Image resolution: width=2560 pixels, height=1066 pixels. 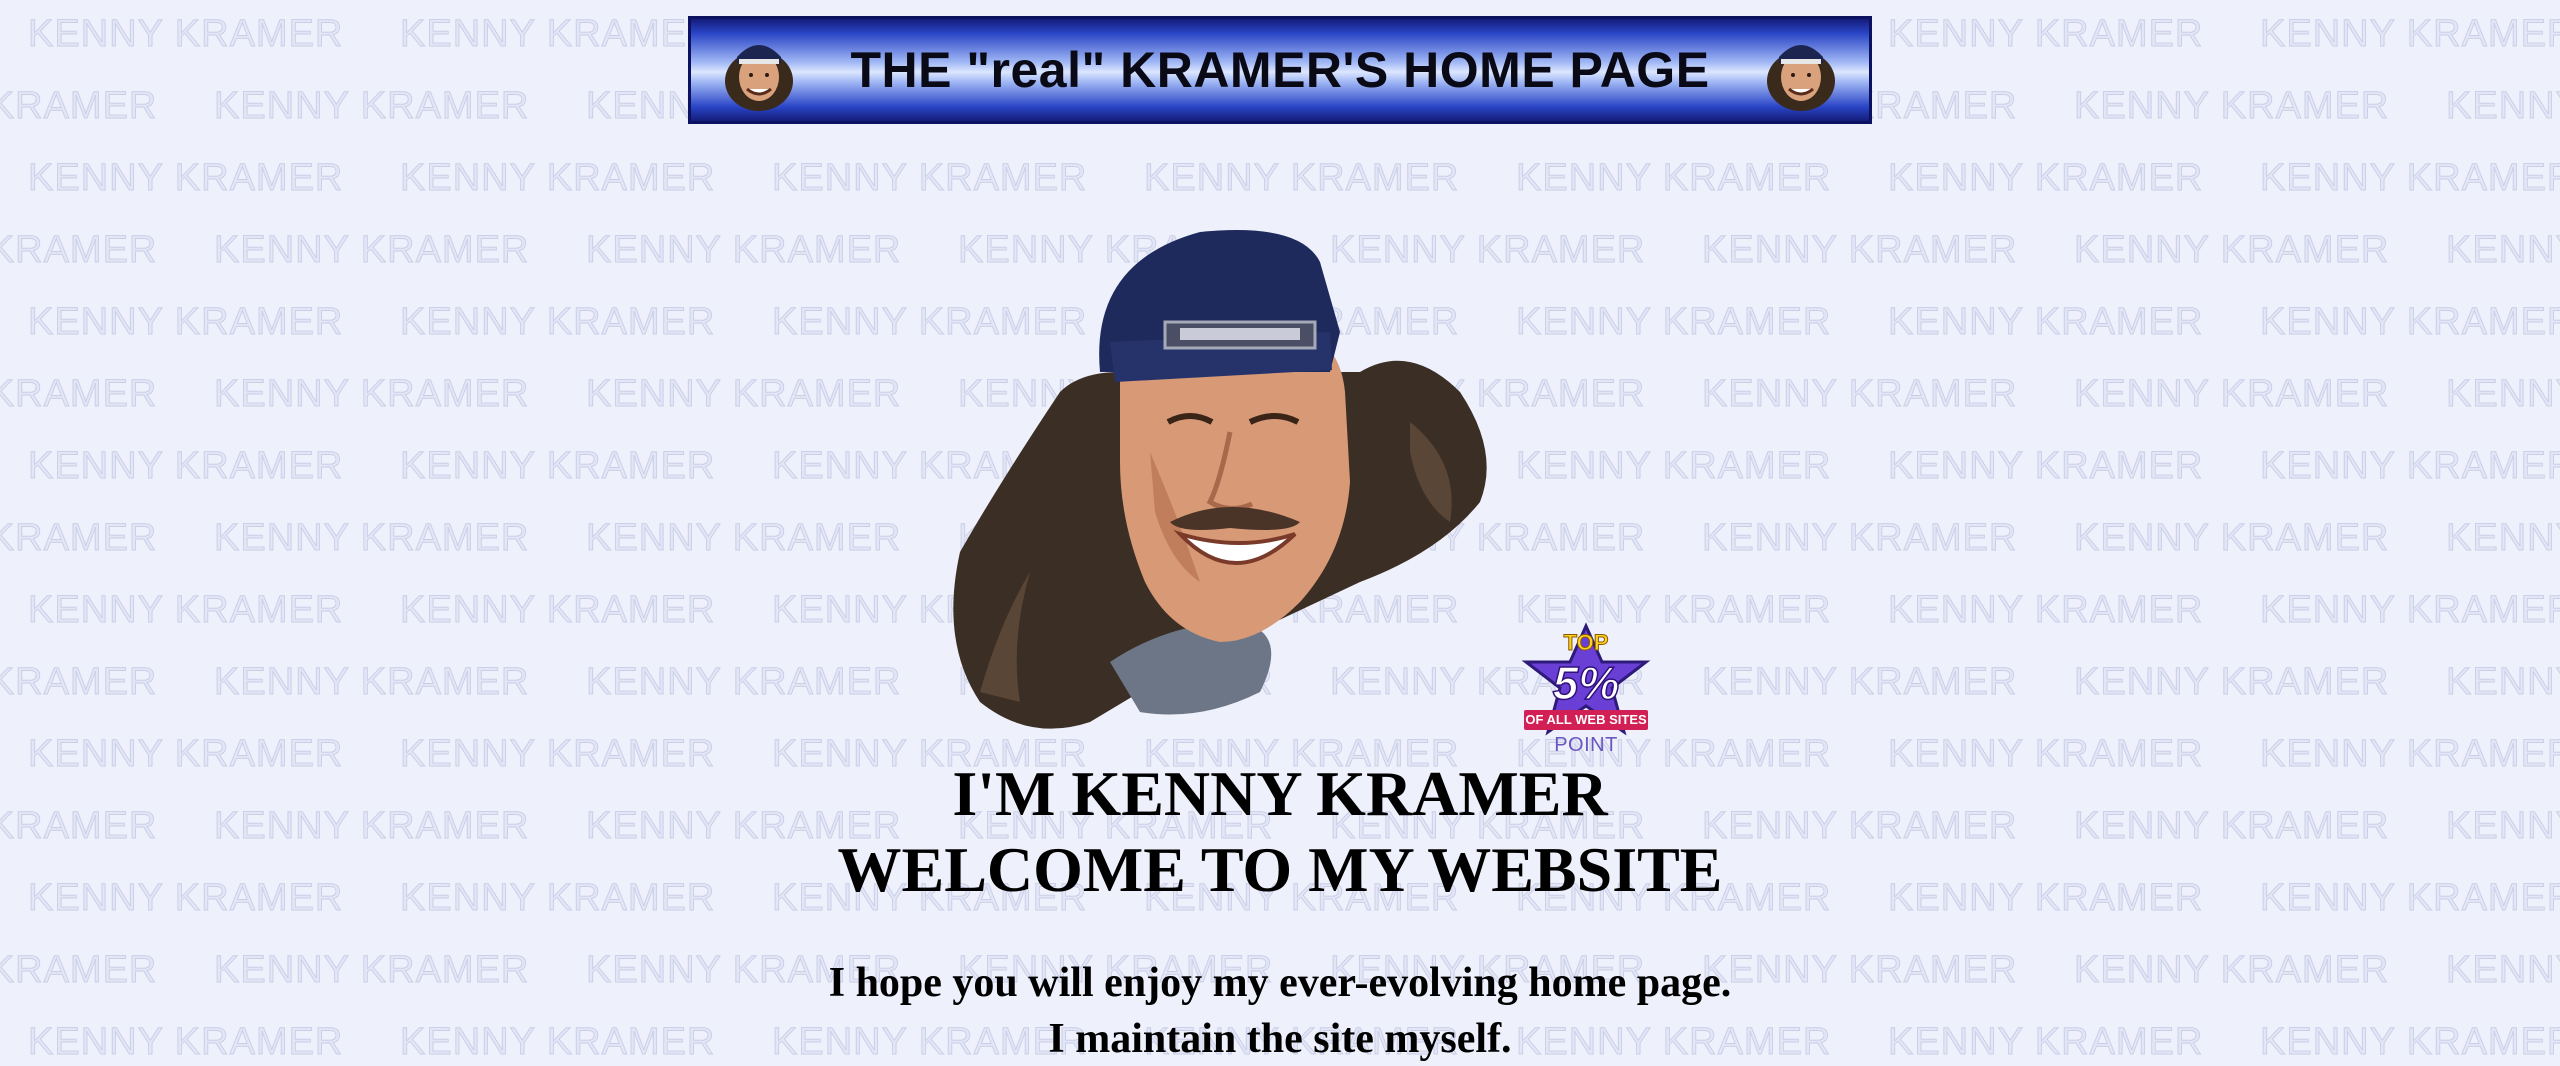 I want to click on banner-title: THE "real" KRAMER'S HOME PAGE, so click(x=1280, y=70).